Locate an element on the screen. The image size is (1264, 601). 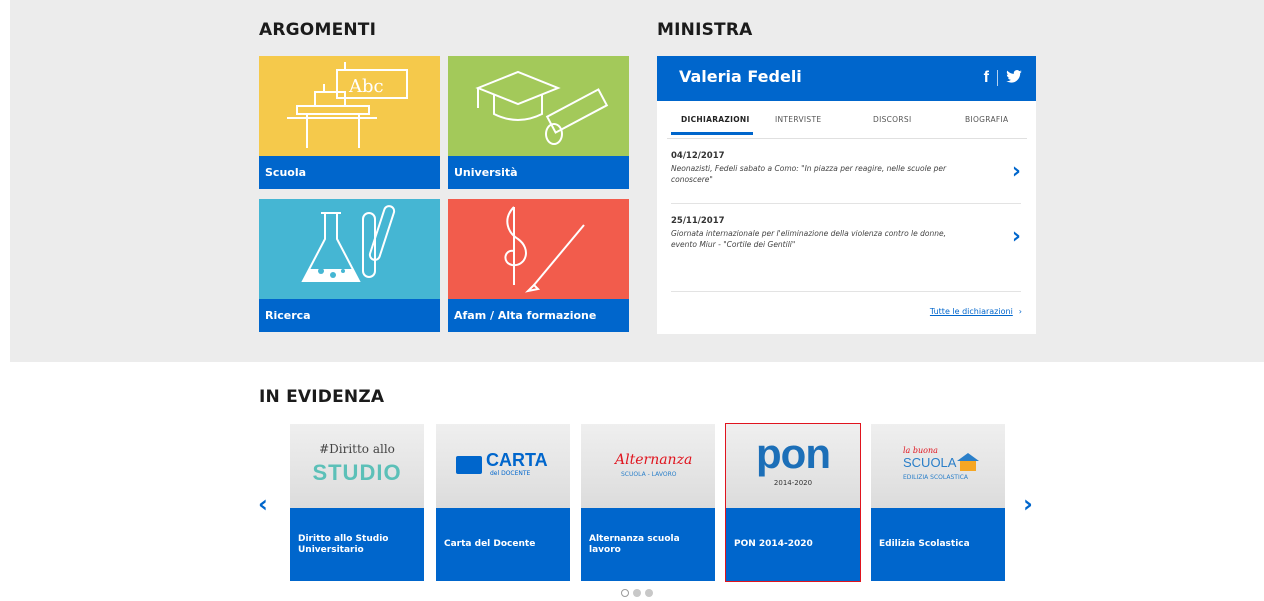
tile-label: Afam / Alta formazione is located at coordinates (538, 315).